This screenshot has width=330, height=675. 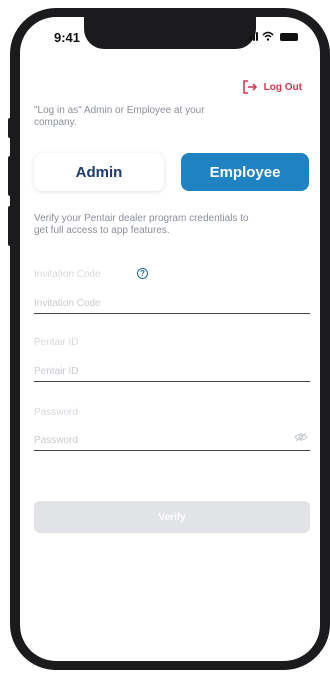 What do you see at coordinates (10, 226) in the screenshot?
I see `volume-down-button` at bounding box center [10, 226].